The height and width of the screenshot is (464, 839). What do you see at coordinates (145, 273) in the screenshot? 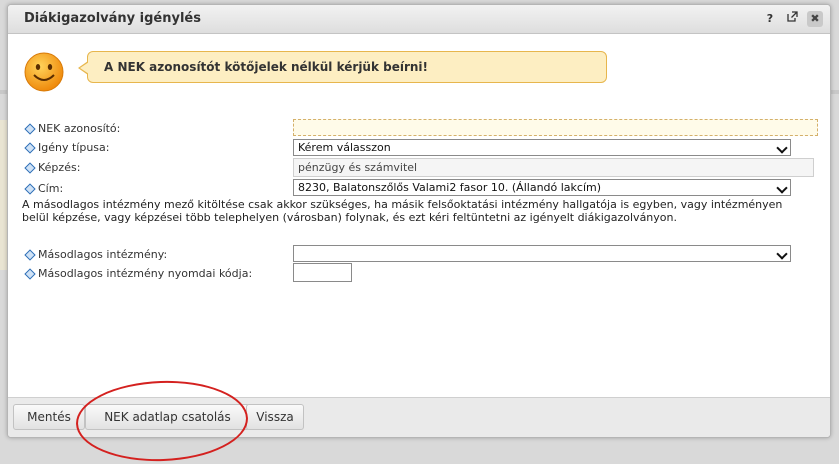
I see `print-code-label: Másodlagos intézmény nyomdai kódja:` at bounding box center [145, 273].